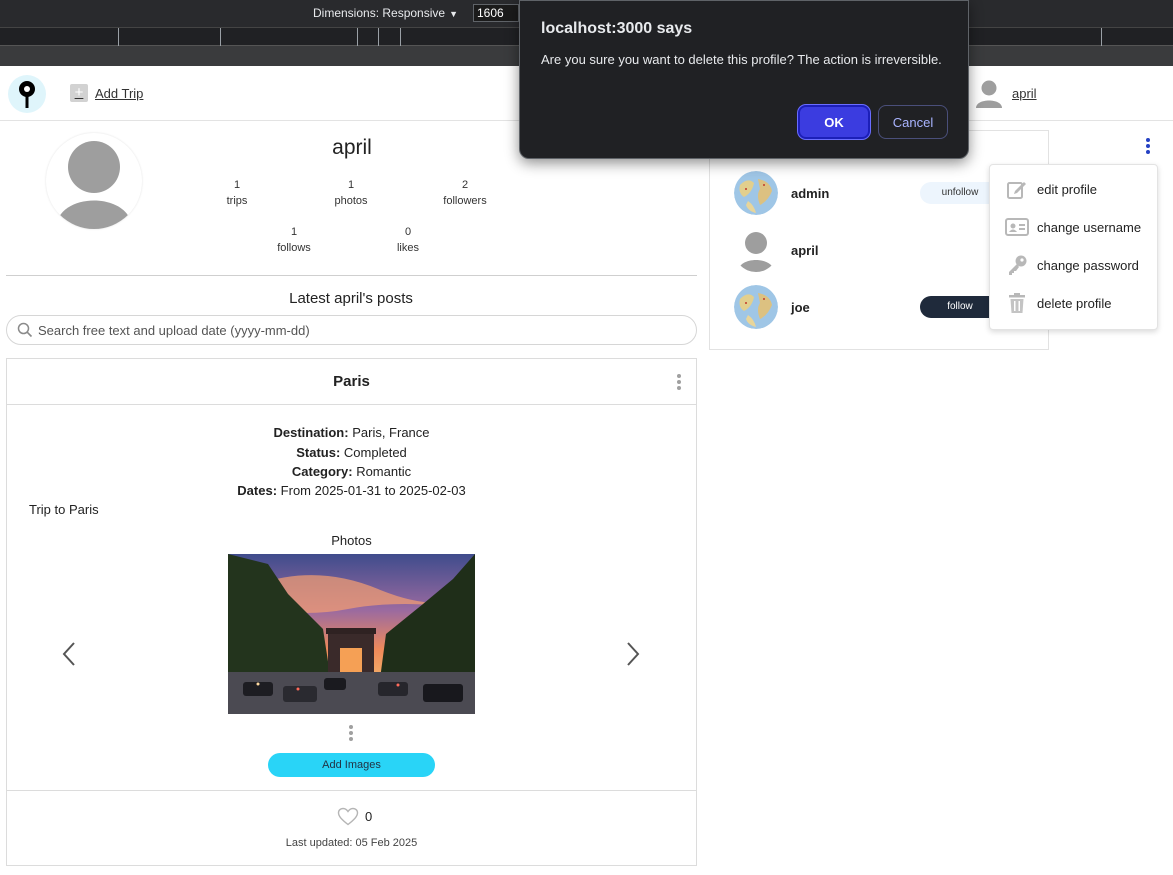 The width and height of the screenshot is (1173, 875). Describe the element at coordinates (257, 490) in the screenshot. I see `dates-label: Dates:` at that location.